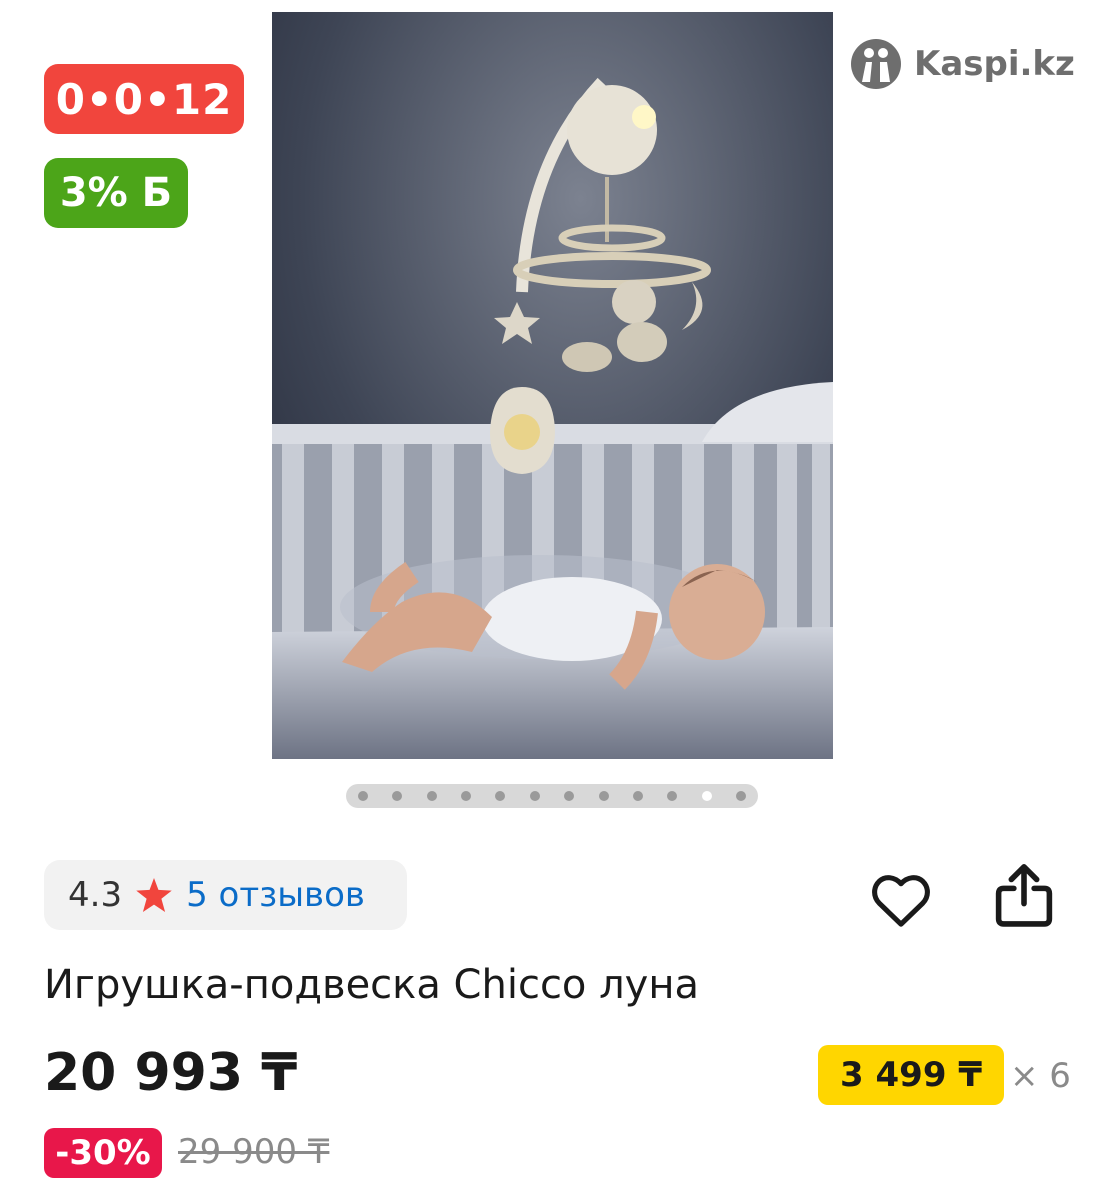 The width and height of the screenshot is (1105, 1200). I want to click on heart-icon, so click(901, 901).